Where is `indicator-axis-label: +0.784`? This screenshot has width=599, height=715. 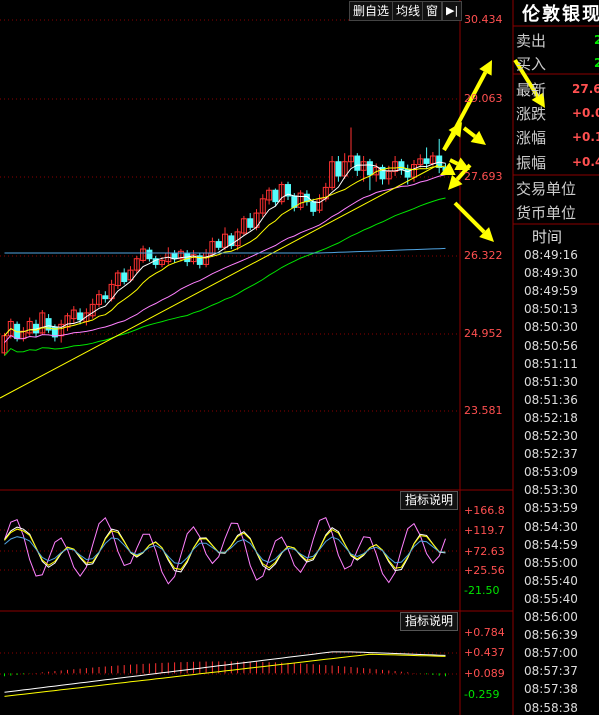
indicator-axis-label: +0.784 is located at coordinates (484, 632).